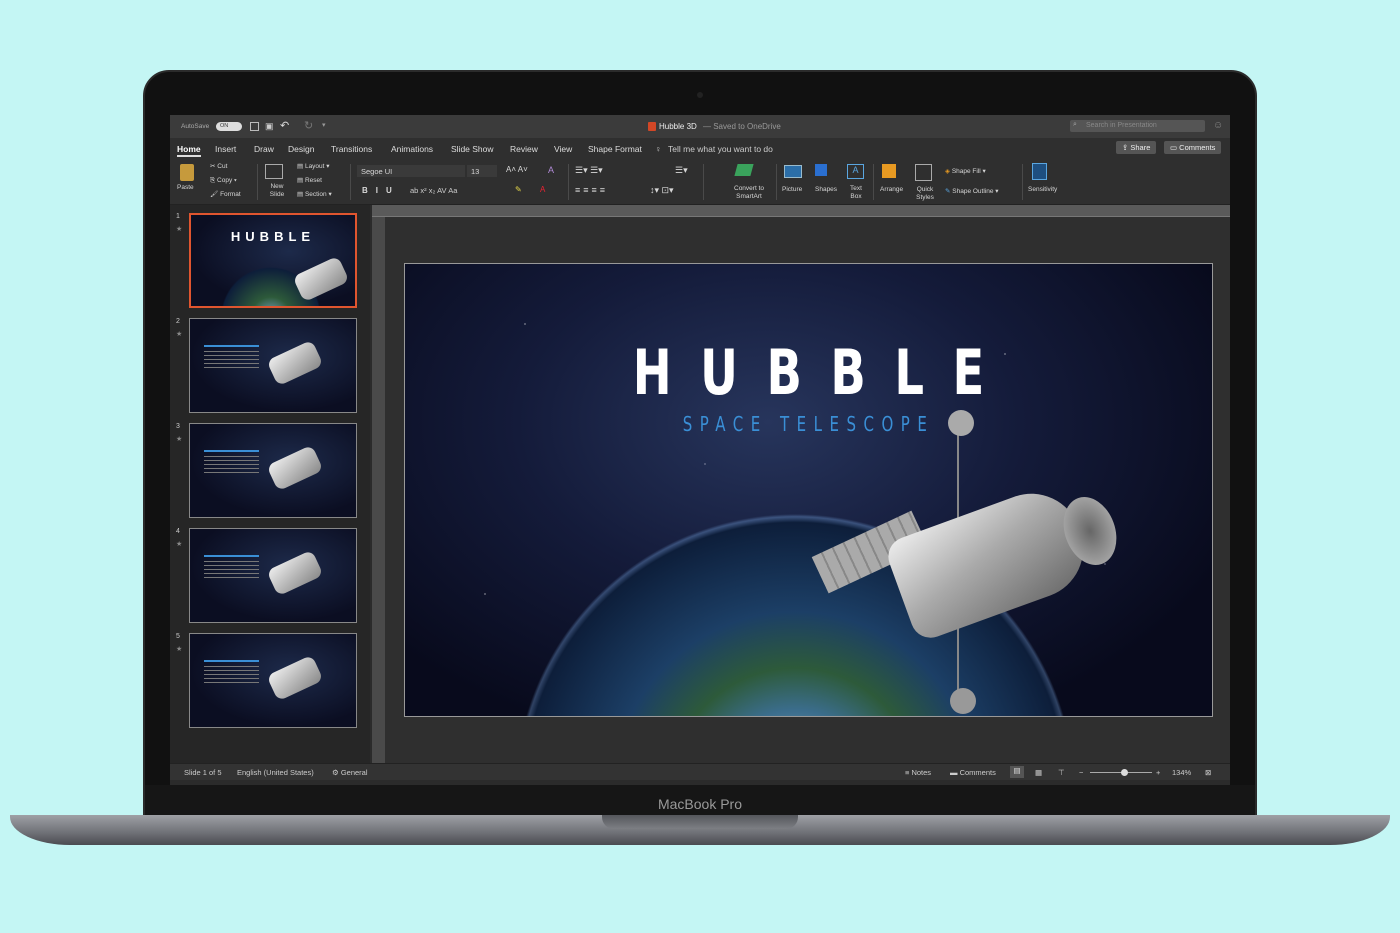  Describe the element at coordinates (178, 531) in the screenshot. I see `slide-number: 4` at that location.